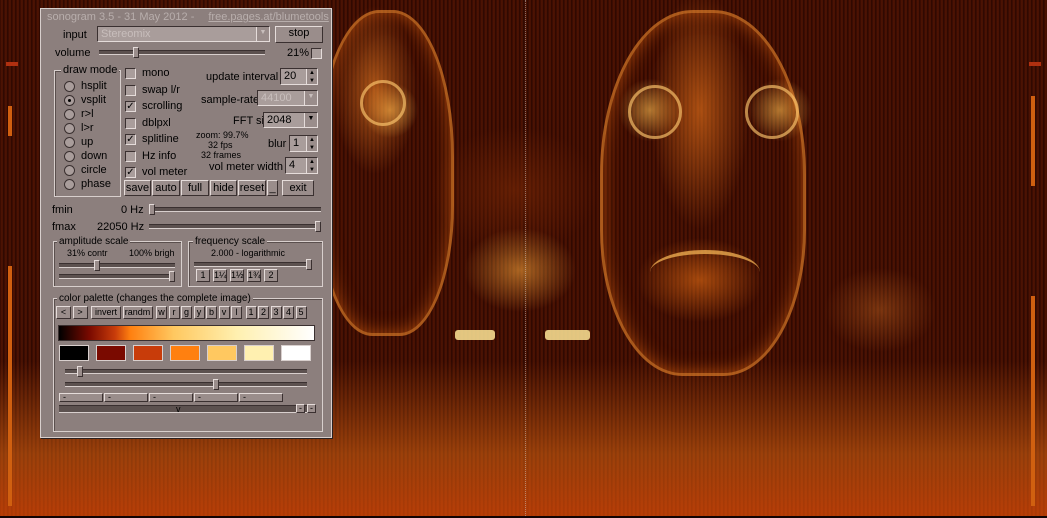 Image resolution: width=1047 pixels, height=518 pixels. I want to click on palette-dash-button-3: -, so click(216, 397).